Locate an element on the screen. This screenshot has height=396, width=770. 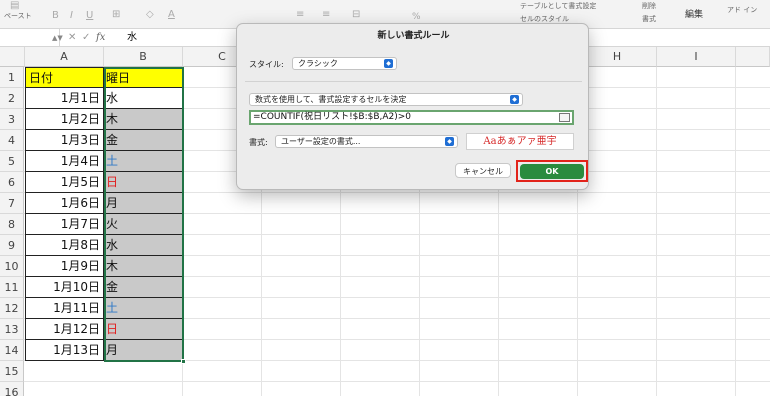
cell-date: 1月7日 is located at coordinates (64, 224).